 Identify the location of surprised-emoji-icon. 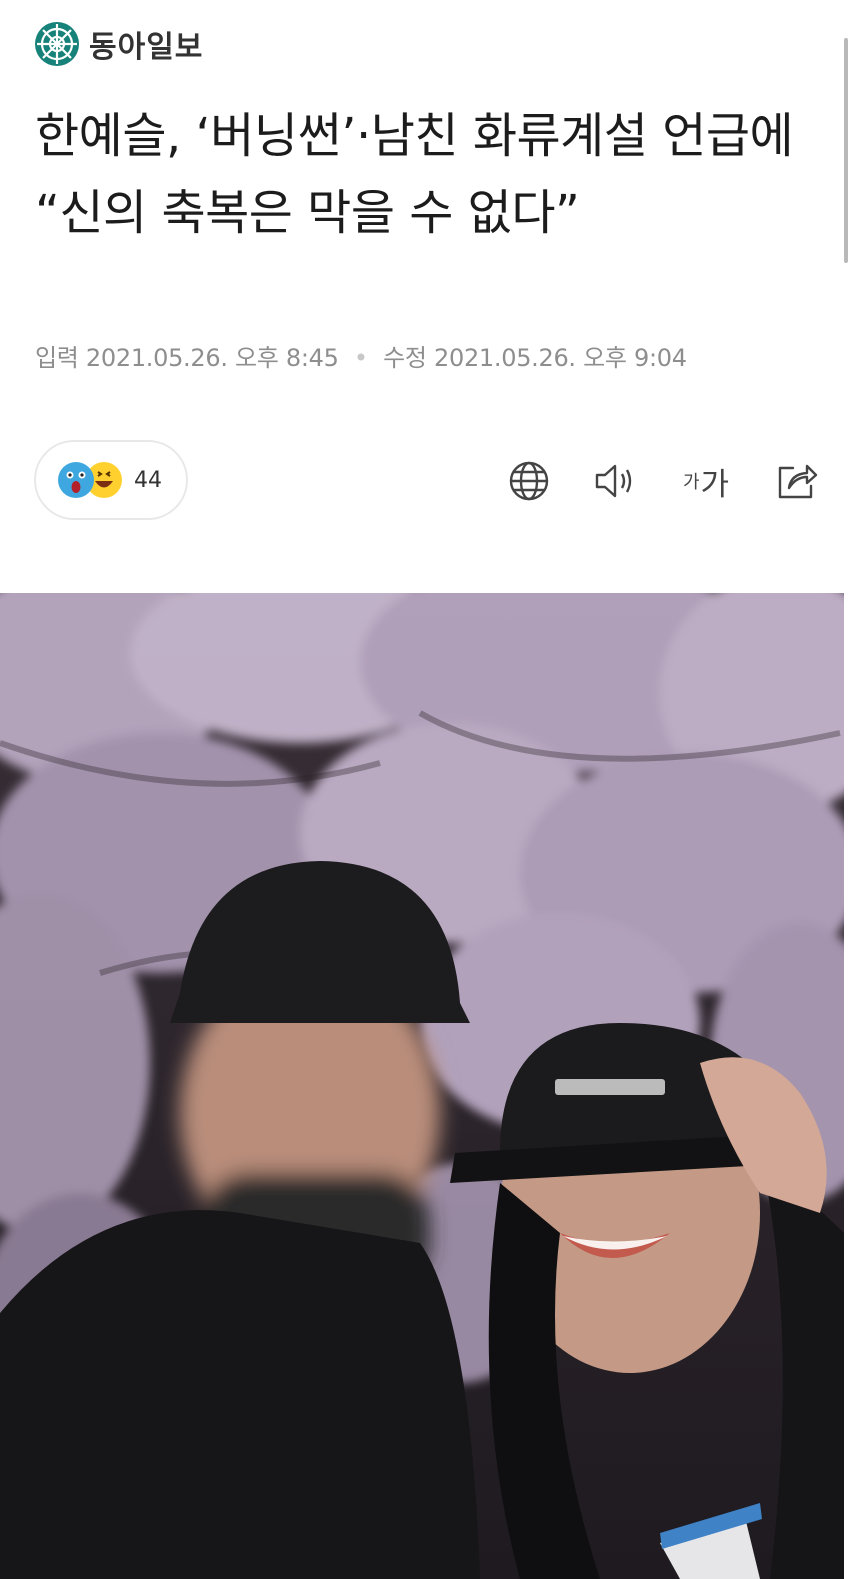
(76, 480).